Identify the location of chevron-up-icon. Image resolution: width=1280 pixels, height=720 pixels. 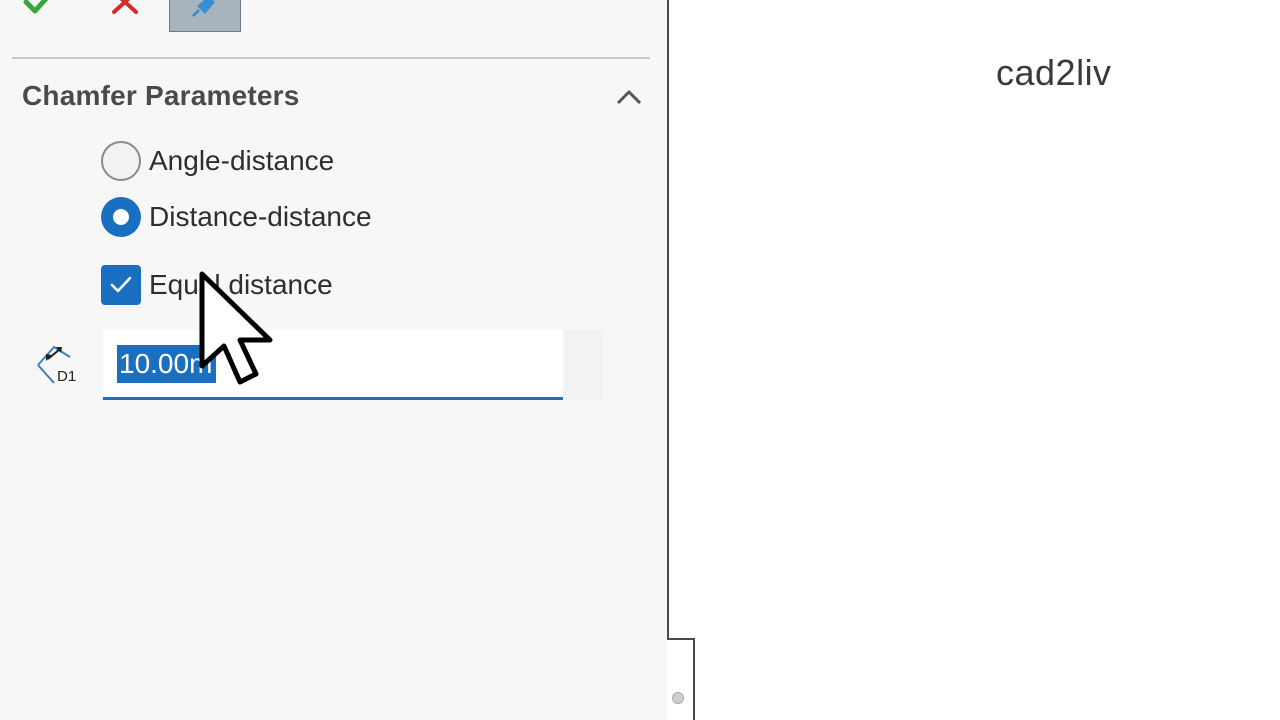
(629, 97).